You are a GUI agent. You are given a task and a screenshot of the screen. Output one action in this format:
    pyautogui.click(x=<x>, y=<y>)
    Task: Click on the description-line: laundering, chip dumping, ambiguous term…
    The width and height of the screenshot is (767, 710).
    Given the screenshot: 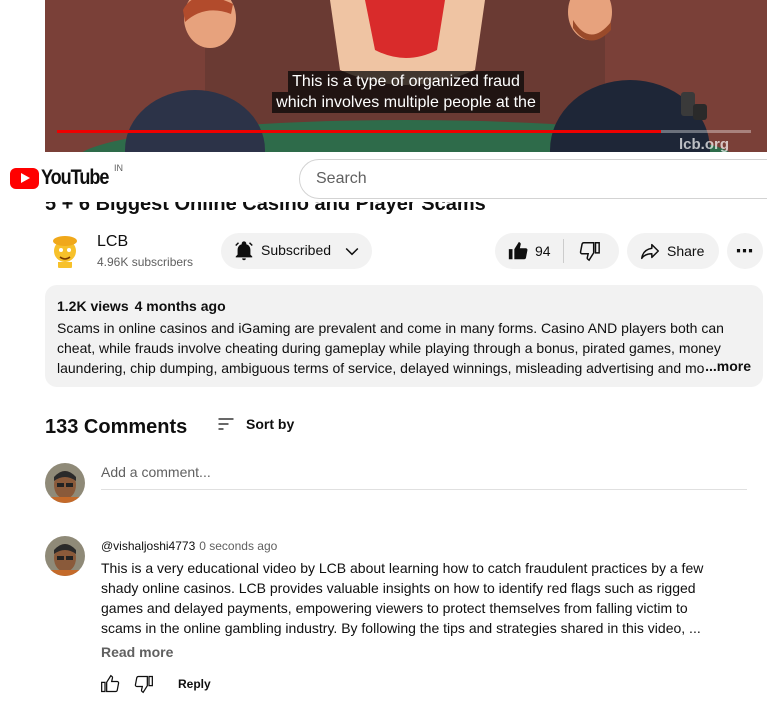 What is the action you would take?
    pyautogui.click(x=381, y=368)
    